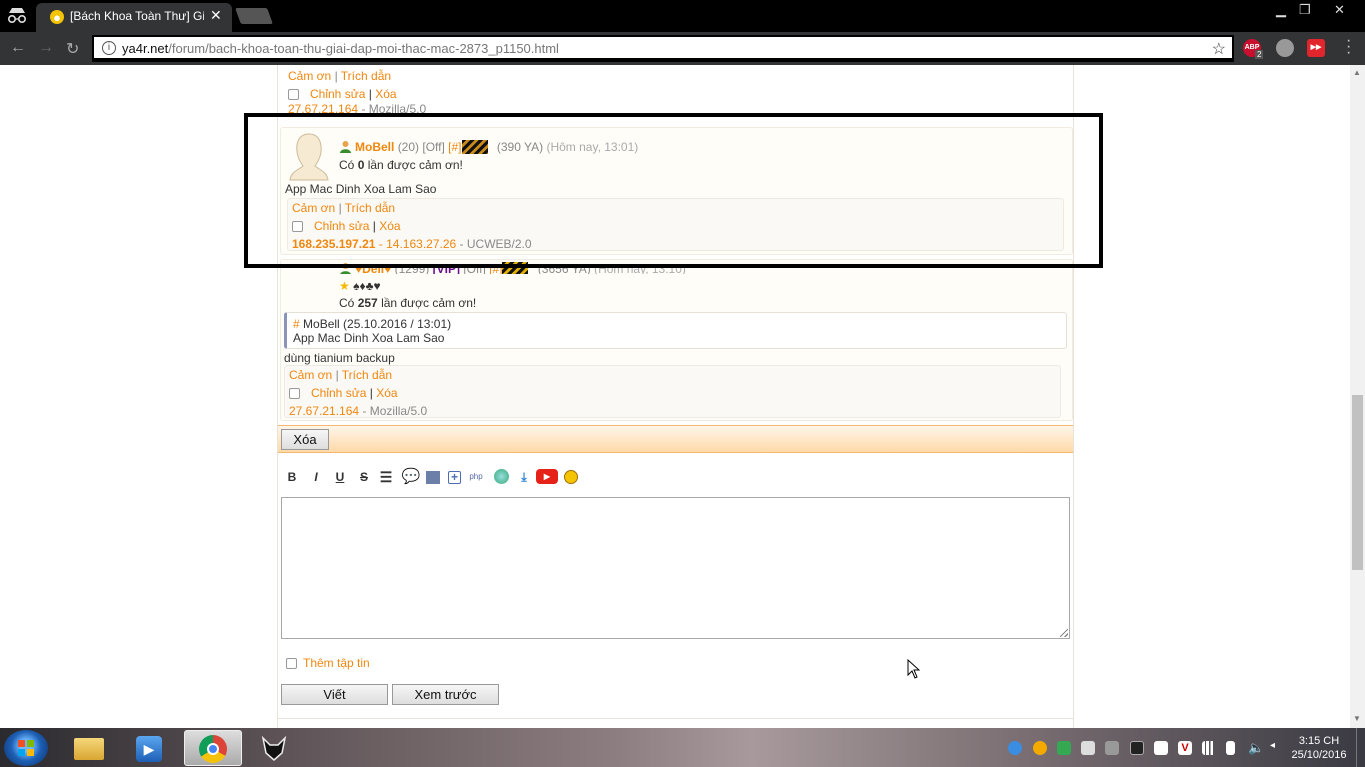 This screenshot has height=767, width=1365. I want to click on chrome-icon, so click(213, 749).